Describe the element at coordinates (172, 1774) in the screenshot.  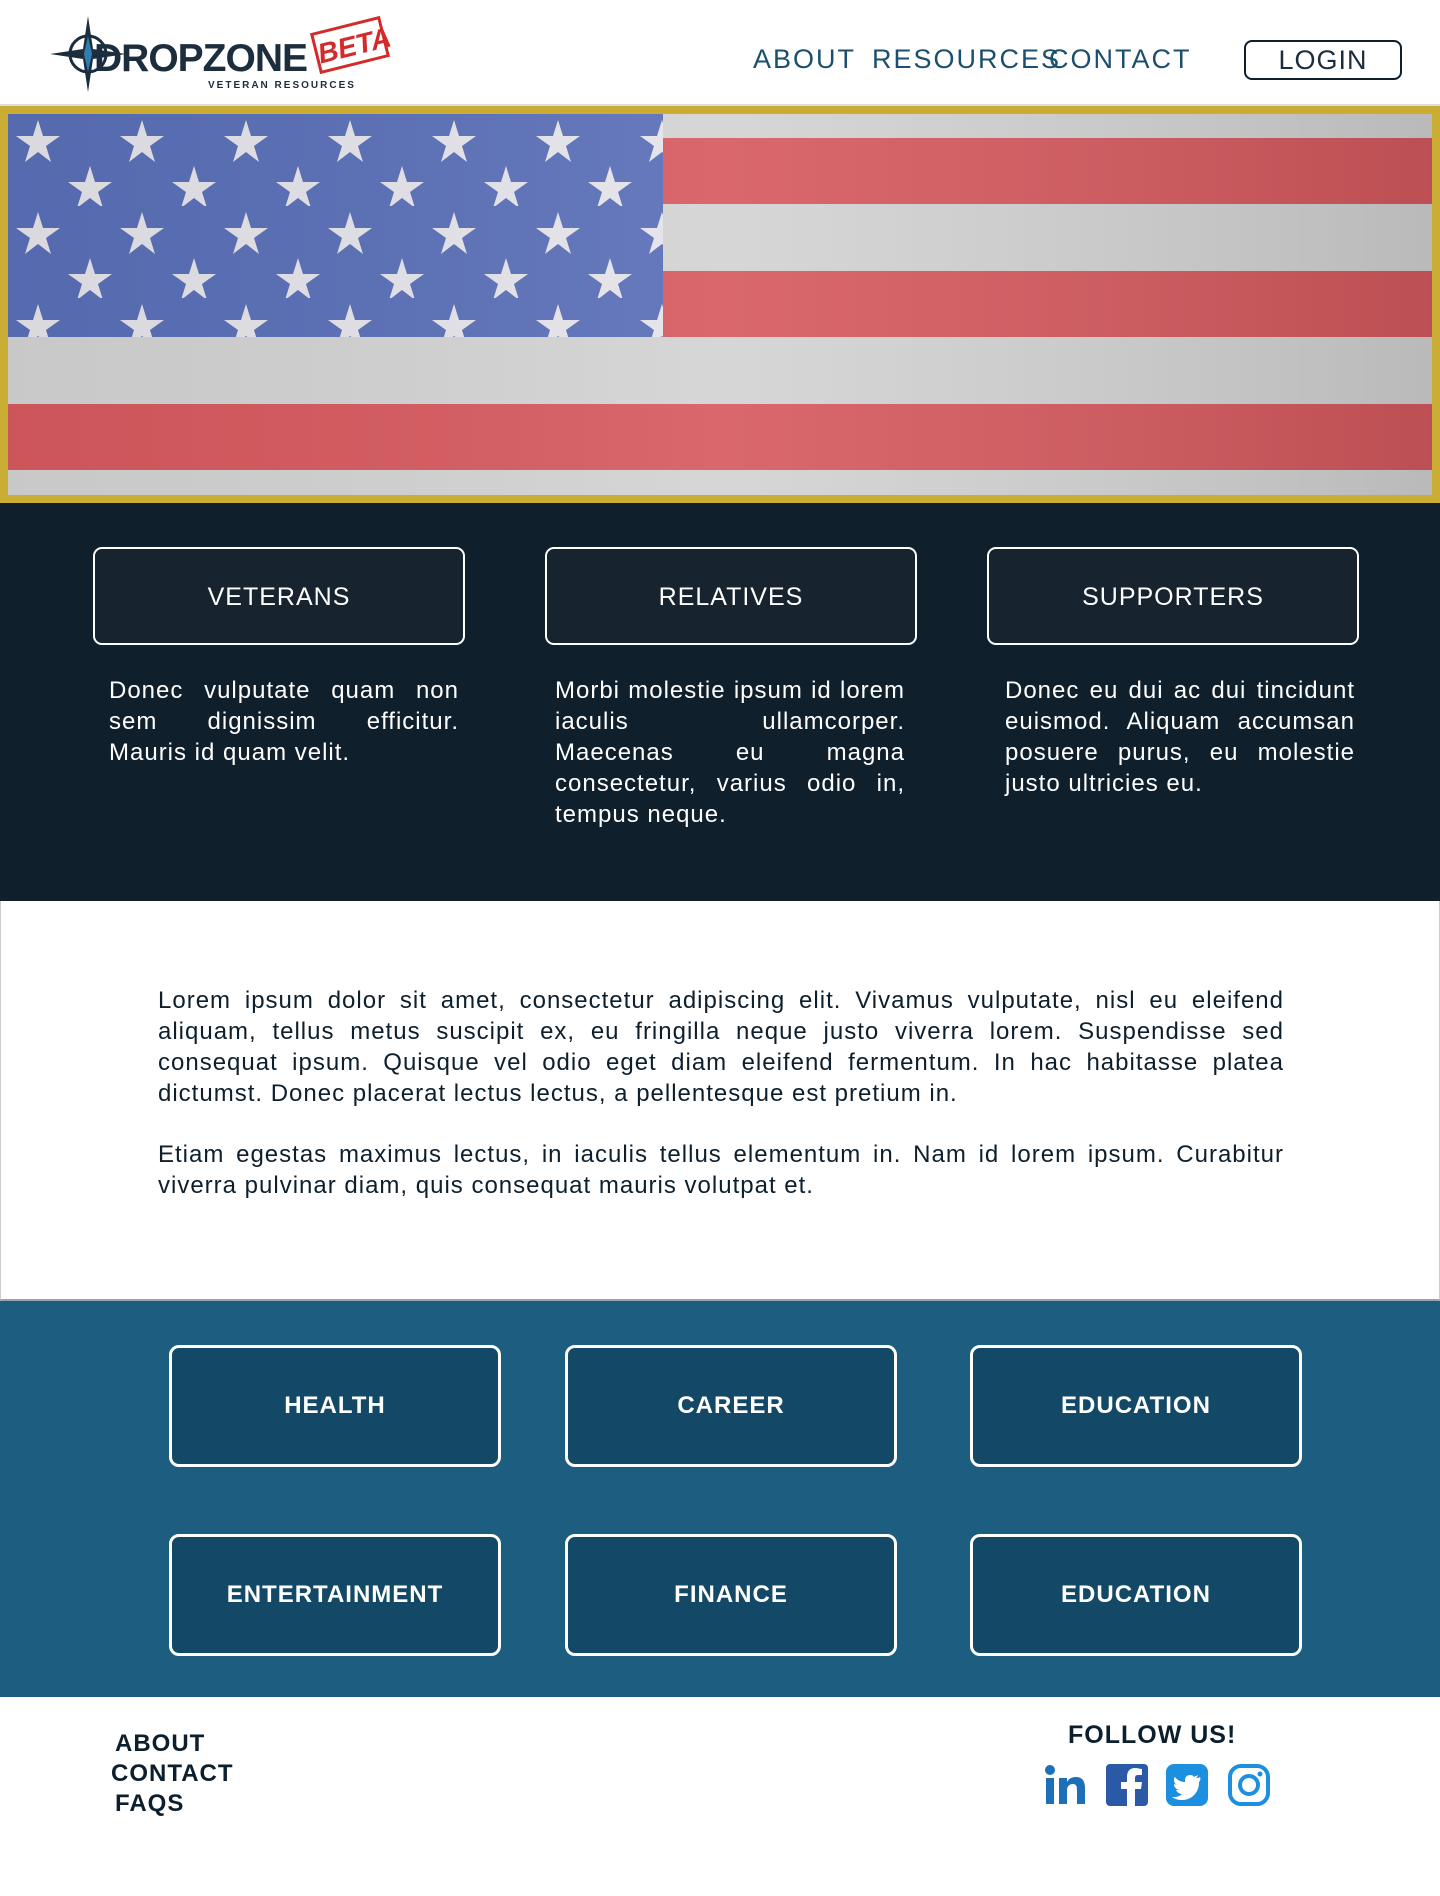
I see `footer-contact-link: CONTACT` at that location.